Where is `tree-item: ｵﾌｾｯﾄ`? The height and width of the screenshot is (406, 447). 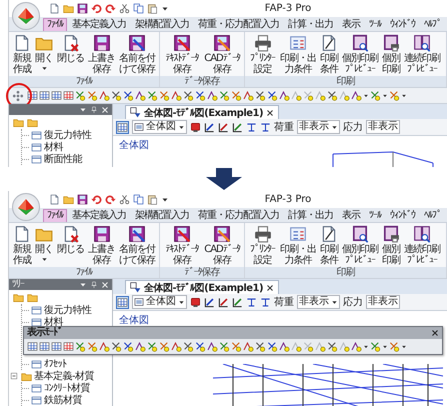 tree-item: ｵﾌｾｯﾄ is located at coordinates (67, 364).